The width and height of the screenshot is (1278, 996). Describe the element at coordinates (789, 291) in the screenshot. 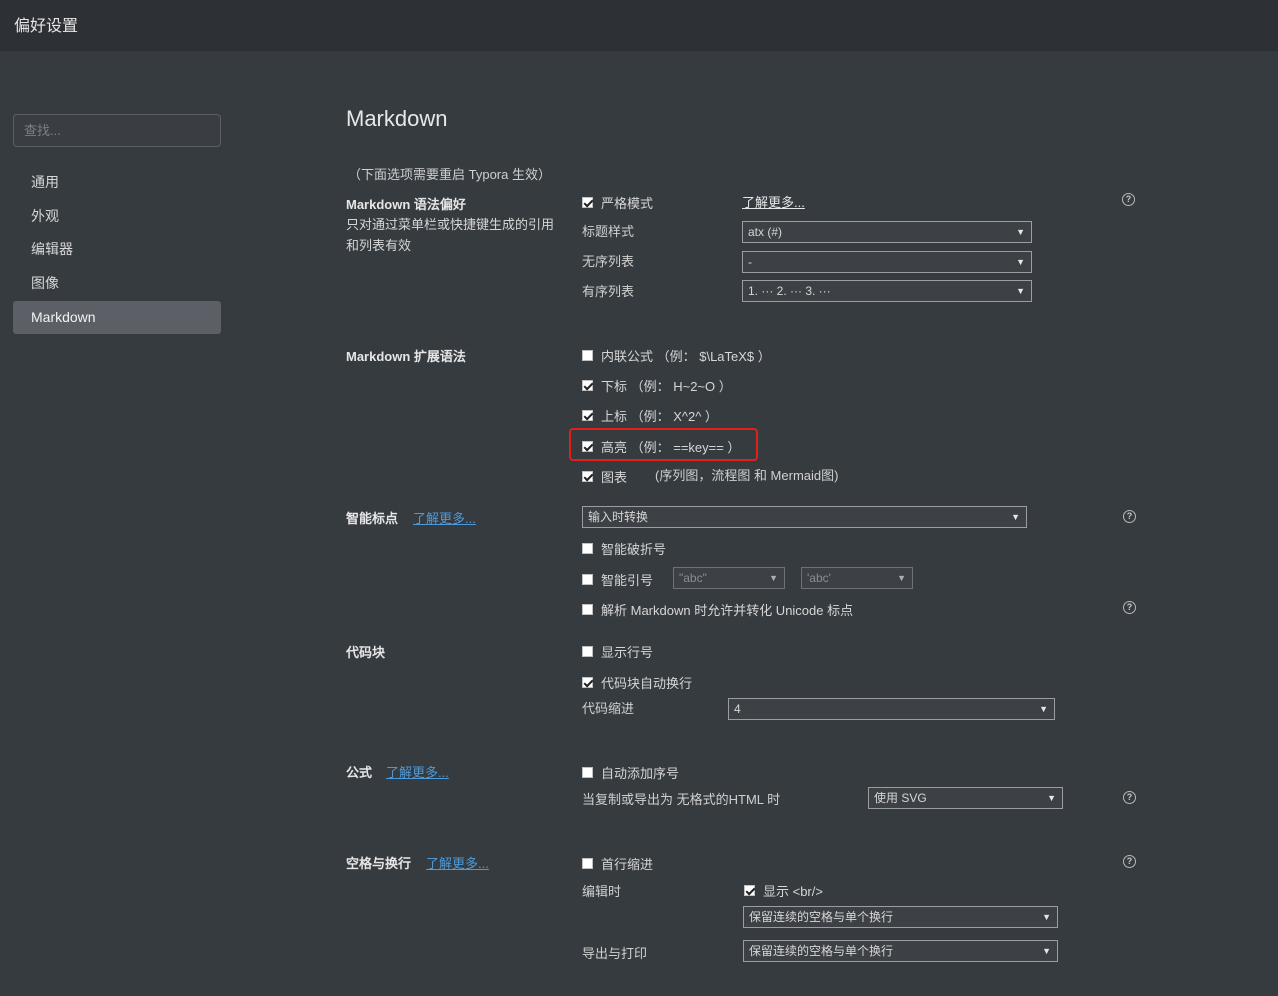

I see `ordered-list-value: 1. ··· 2. ··· 3. ···` at that location.